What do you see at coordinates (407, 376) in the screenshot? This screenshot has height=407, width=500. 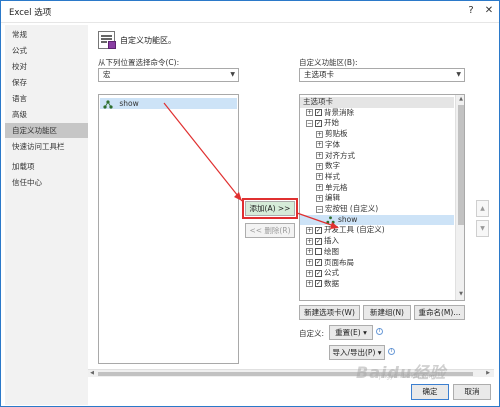 I see `watermark-sub: jingyan.baidu.com` at bounding box center [407, 376].